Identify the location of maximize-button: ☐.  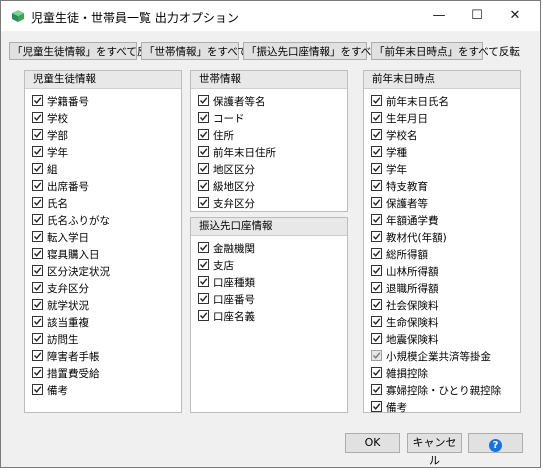
(477, 16).